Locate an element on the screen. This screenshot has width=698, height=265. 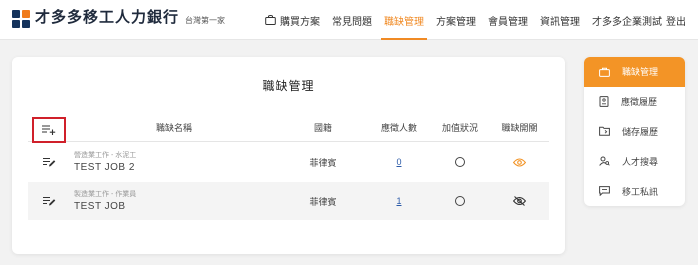
applicant-count-cell: 0 is located at coordinates (399, 162).